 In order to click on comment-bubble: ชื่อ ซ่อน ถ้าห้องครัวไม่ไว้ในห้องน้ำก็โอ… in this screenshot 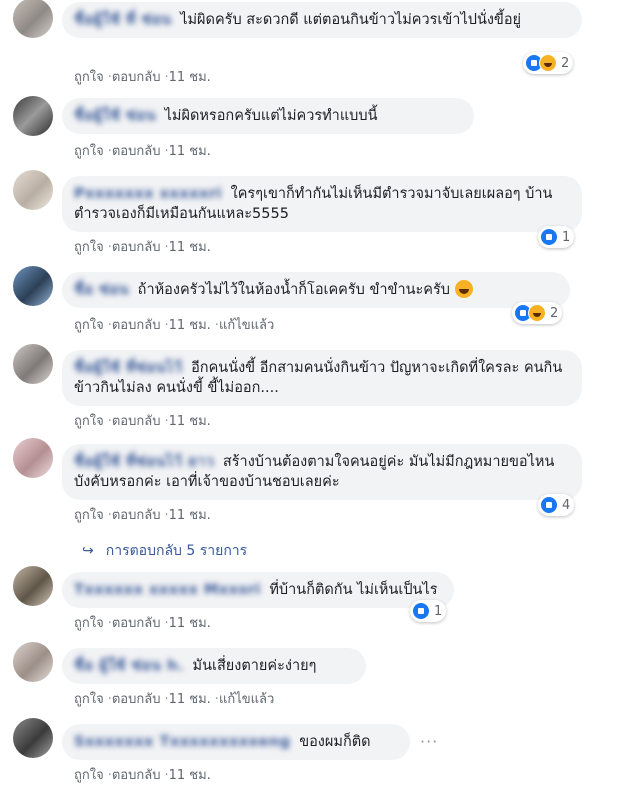, I will do `click(316, 290)`.